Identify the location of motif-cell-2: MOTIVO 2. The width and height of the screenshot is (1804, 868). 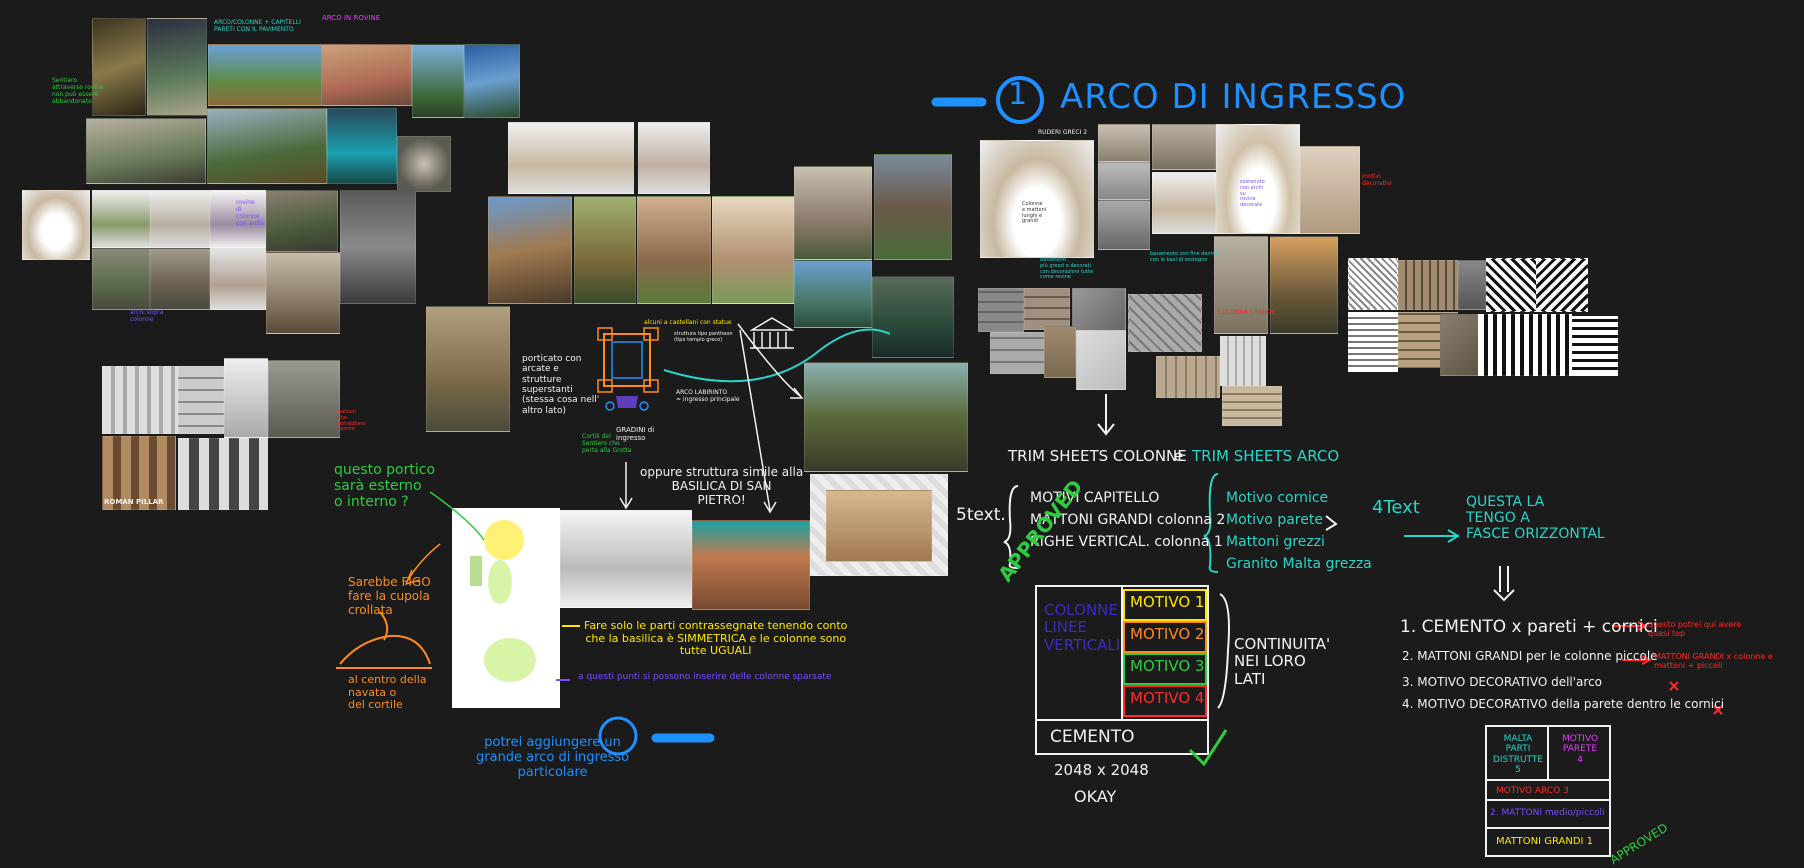
(1167, 634).